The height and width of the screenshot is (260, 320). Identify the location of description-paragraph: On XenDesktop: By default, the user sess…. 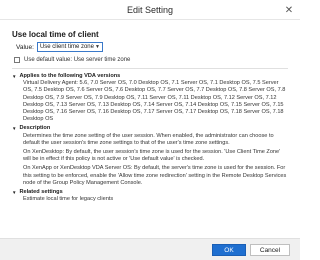
(152, 156).